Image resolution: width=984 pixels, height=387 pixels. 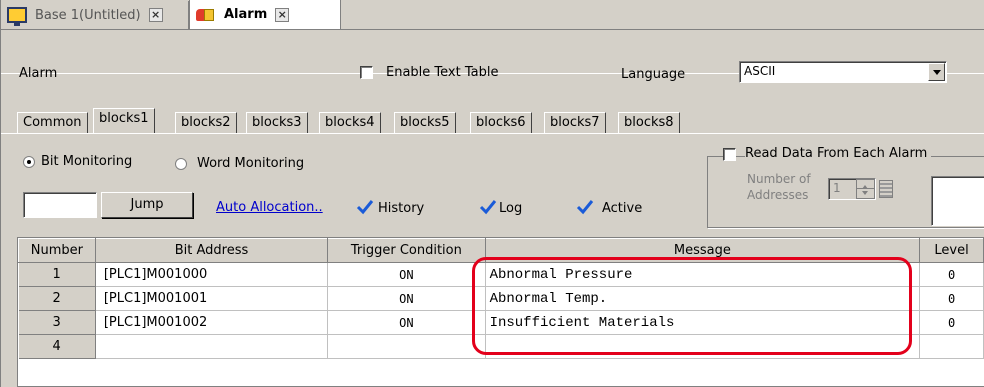 I want to click on bit-address-cell: [PLC1]M001001, so click(x=212, y=298).